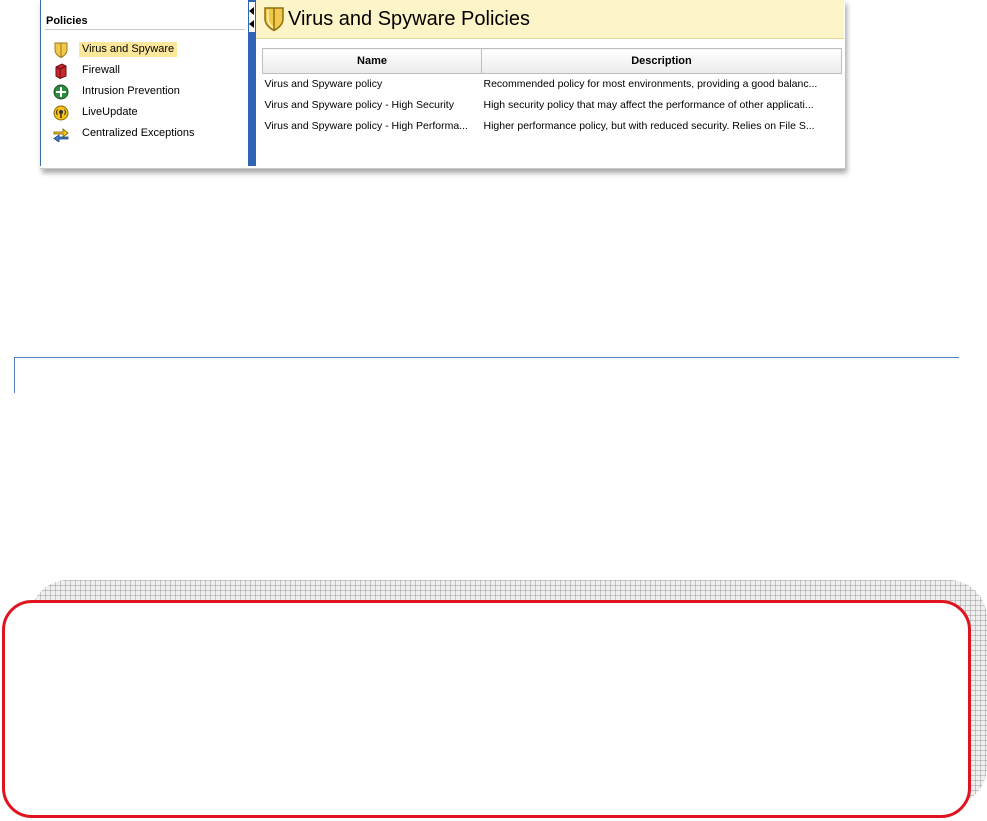 The width and height of the screenshot is (987, 821). Describe the element at coordinates (61, 134) in the screenshot. I see `exceptions-icon` at that location.